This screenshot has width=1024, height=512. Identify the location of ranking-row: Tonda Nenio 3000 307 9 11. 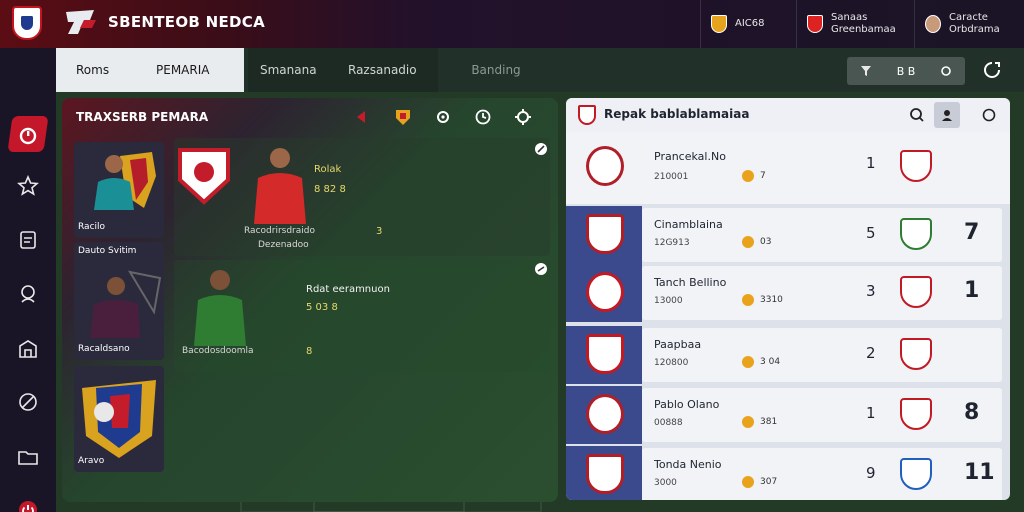
(788, 473).